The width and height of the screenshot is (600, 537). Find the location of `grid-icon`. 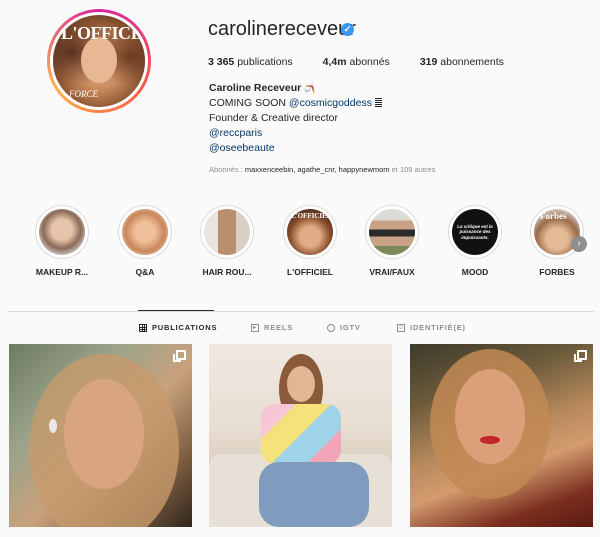

grid-icon is located at coordinates (143, 327).